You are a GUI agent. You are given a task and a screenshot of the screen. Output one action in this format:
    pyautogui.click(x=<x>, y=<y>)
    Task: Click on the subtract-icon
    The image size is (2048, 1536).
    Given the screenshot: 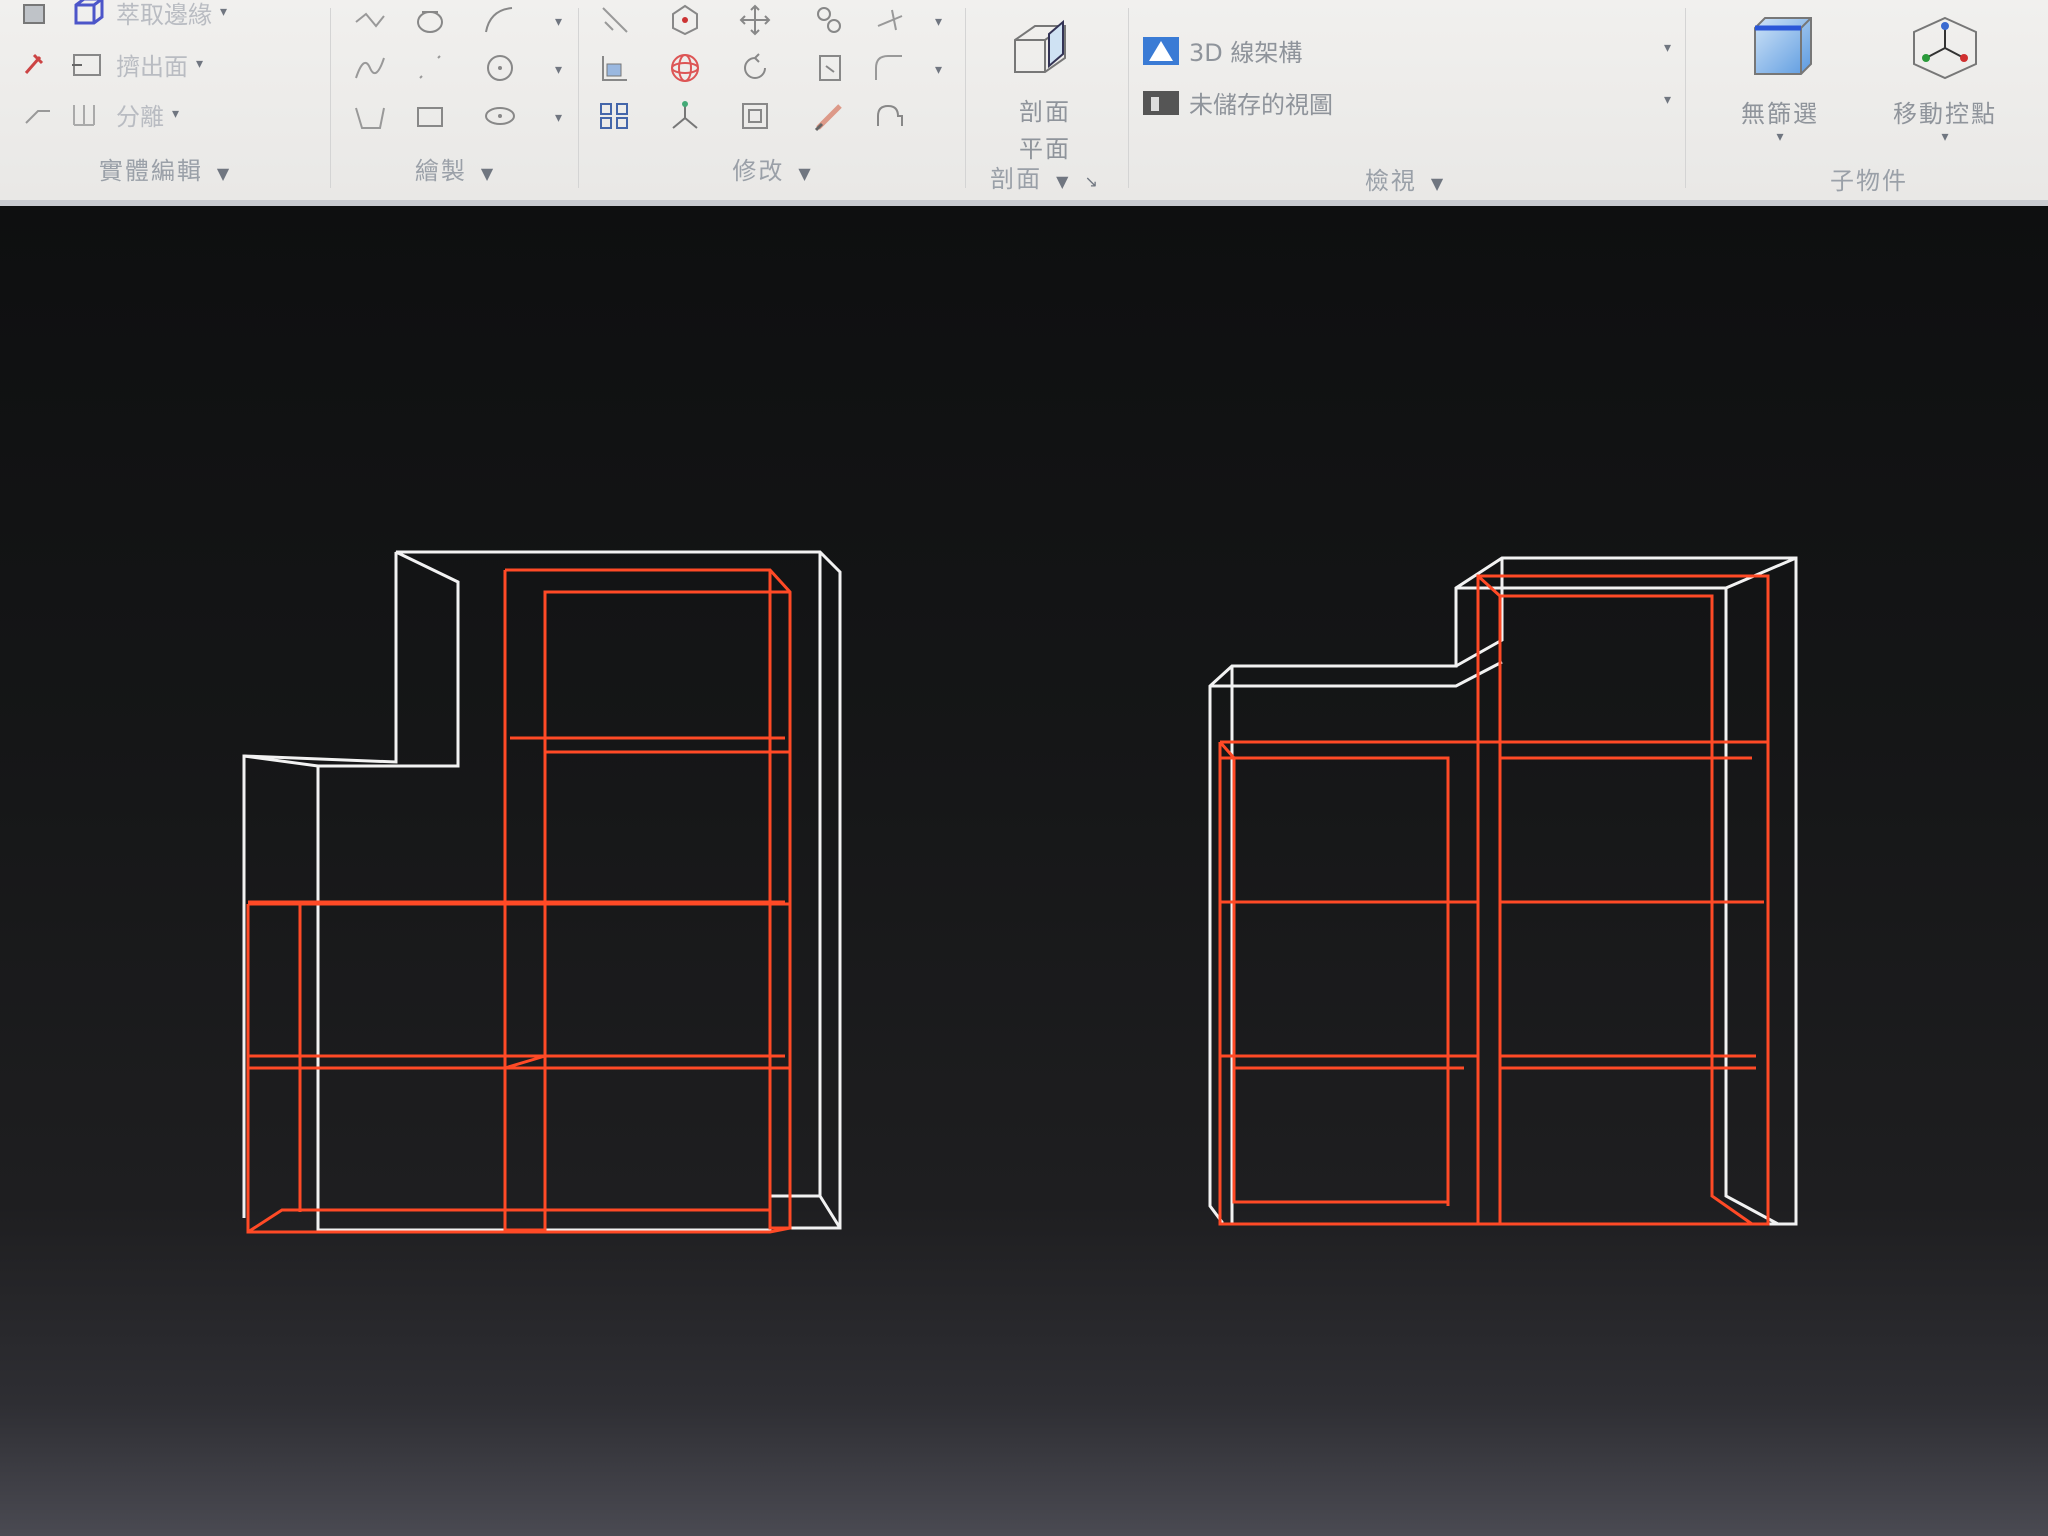 What is the action you would take?
    pyautogui.click(x=615, y=20)
    